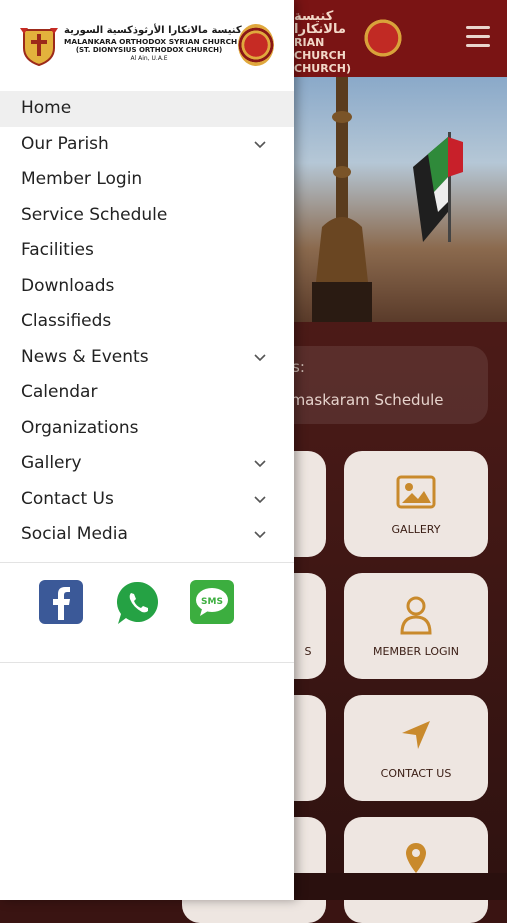 Image resolution: width=507 pixels, height=923 pixels. I want to click on menu-item-member-login: Member Login, so click(147, 180).